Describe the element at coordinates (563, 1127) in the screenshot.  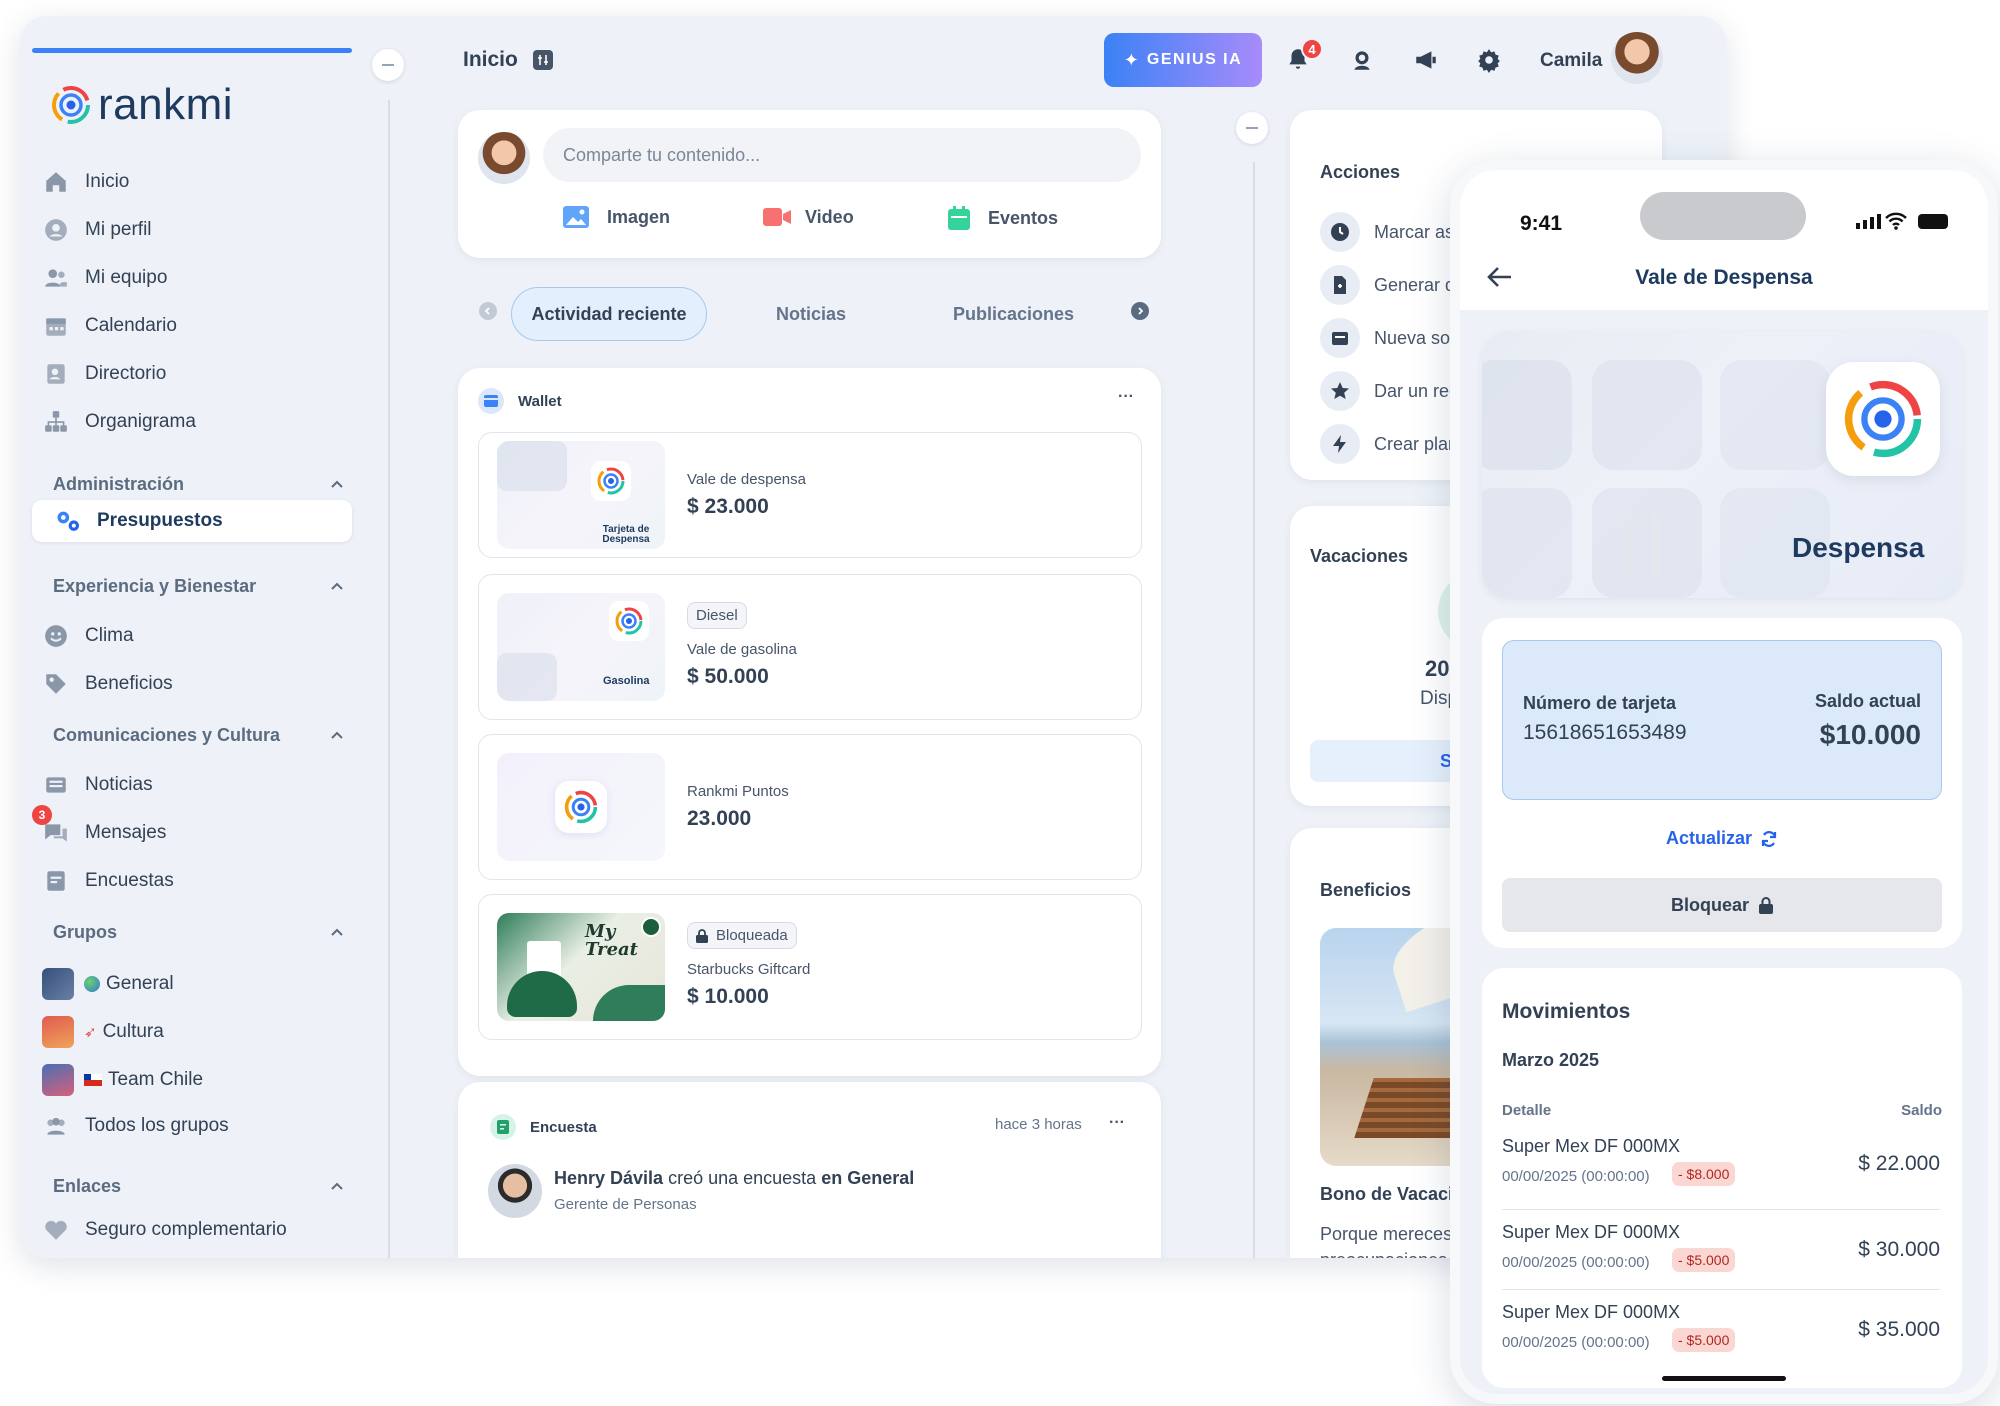
I see `survey-title: Encuesta` at that location.